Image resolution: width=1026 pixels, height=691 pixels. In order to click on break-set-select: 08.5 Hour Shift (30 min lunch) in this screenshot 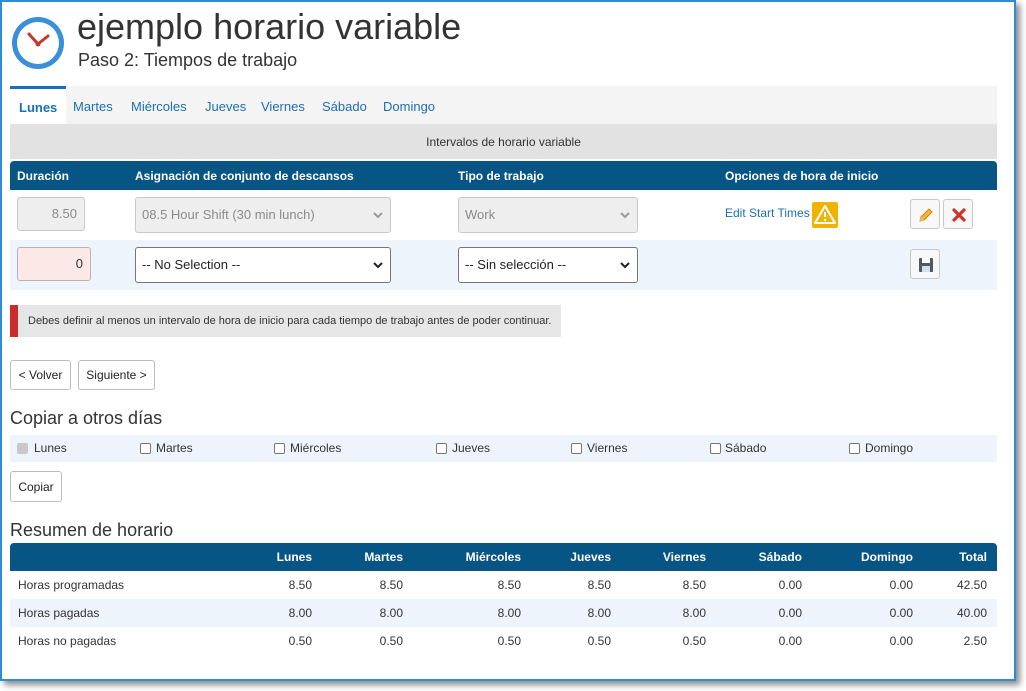, I will do `click(263, 215)`.